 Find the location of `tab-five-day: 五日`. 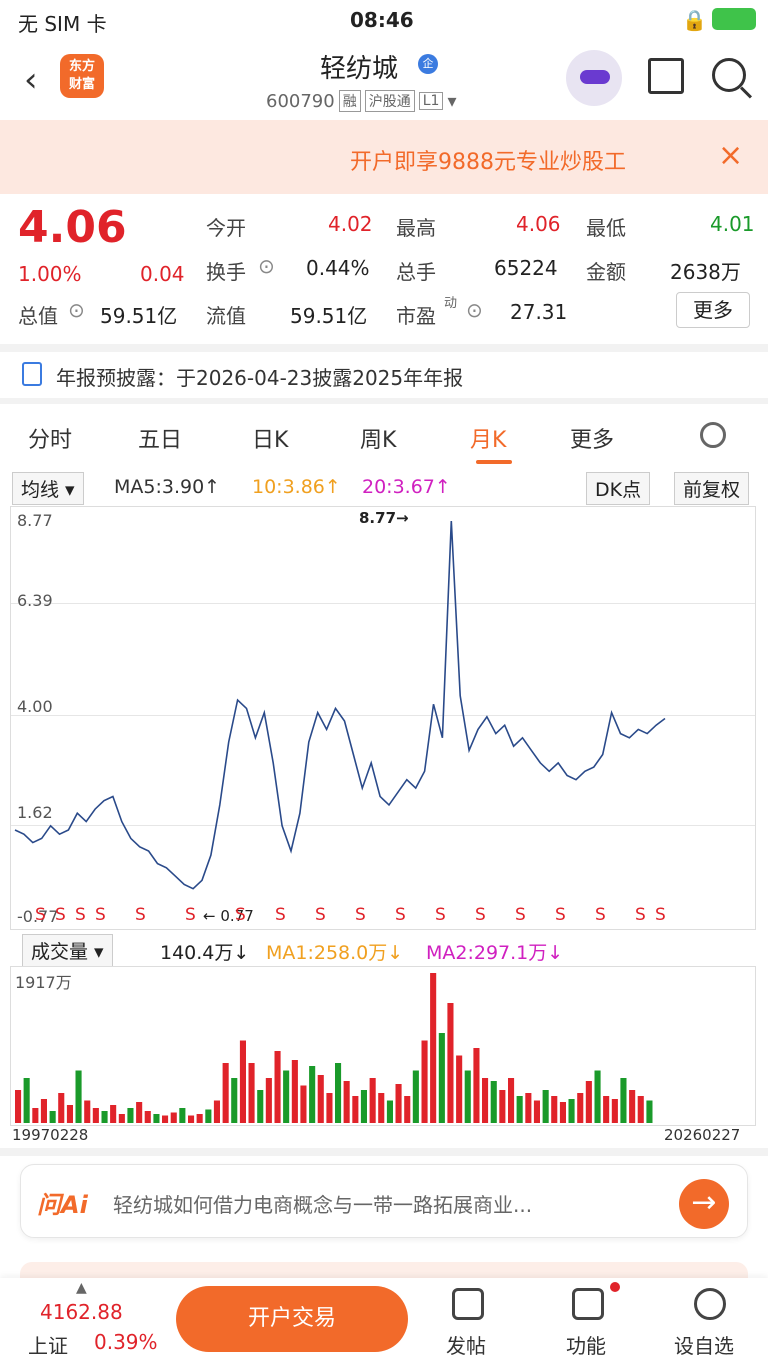

tab-five-day: 五日 is located at coordinates (160, 438).